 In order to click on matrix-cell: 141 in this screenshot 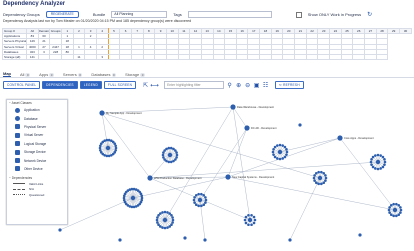, I will do `click(32, 57)`.